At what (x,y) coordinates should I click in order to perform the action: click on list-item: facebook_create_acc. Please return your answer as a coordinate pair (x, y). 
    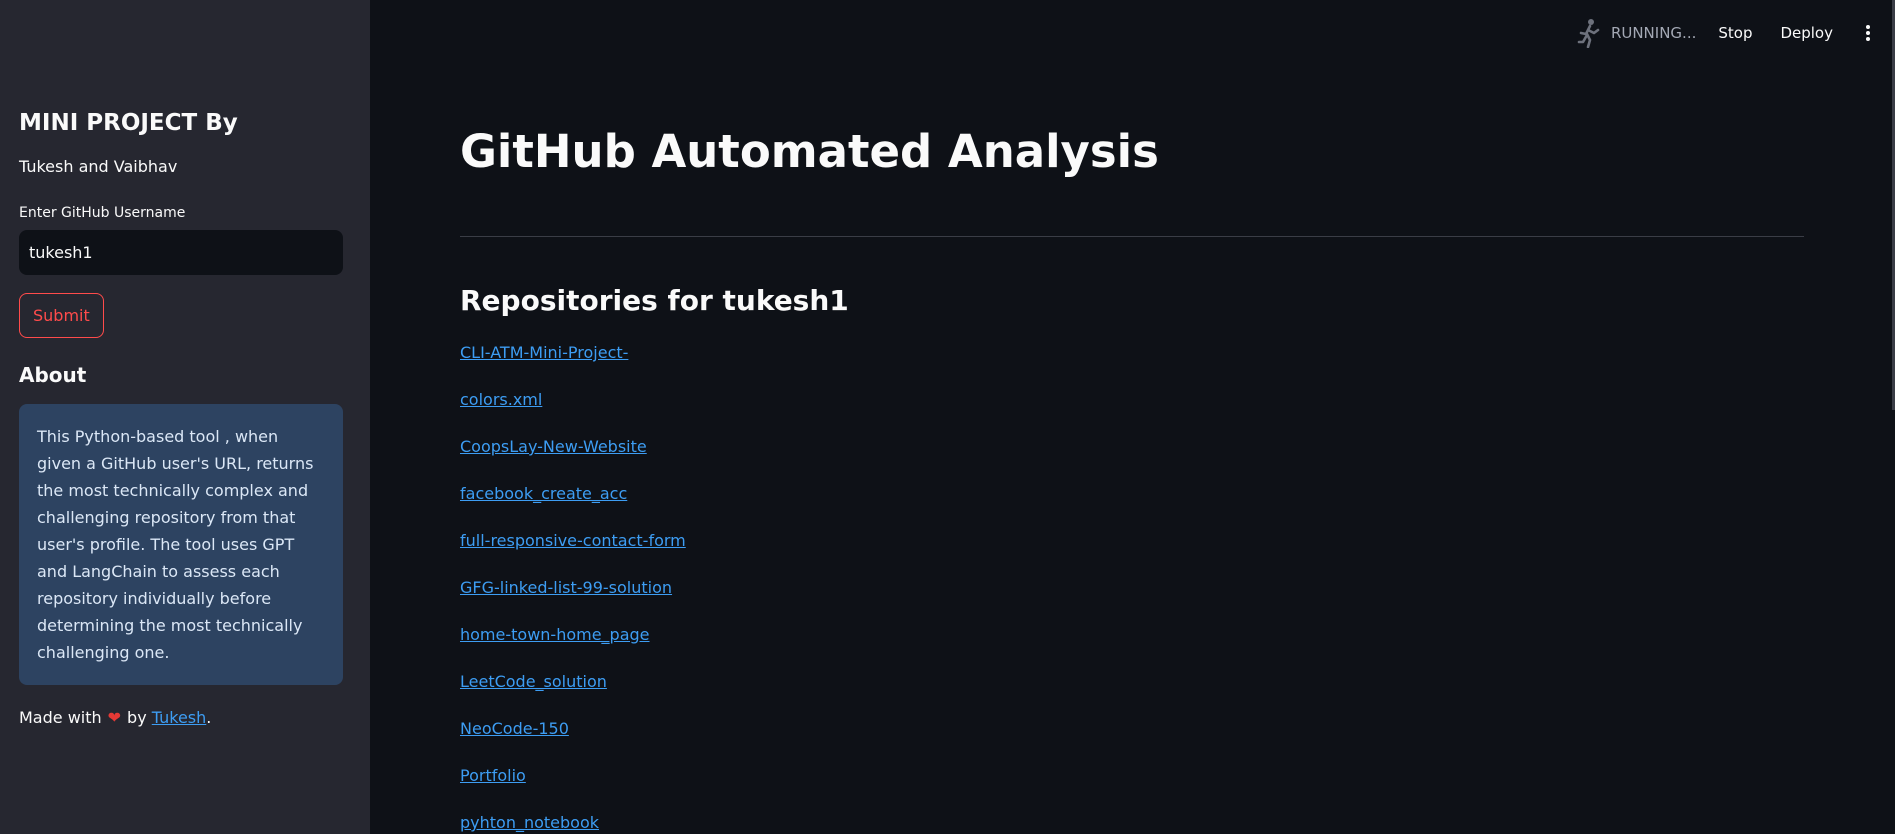
    Looking at the image, I should click on (573, 506).